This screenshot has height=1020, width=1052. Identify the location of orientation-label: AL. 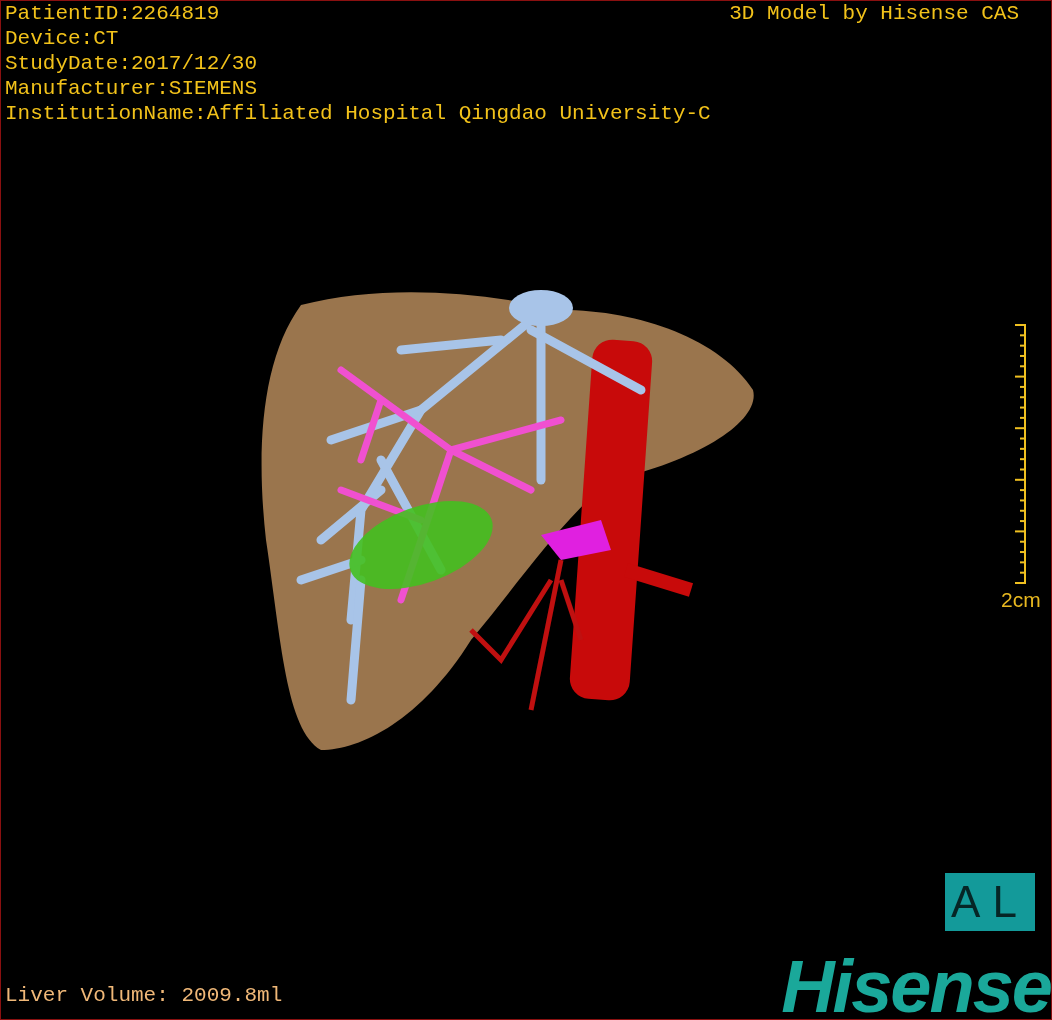
(990, 902).